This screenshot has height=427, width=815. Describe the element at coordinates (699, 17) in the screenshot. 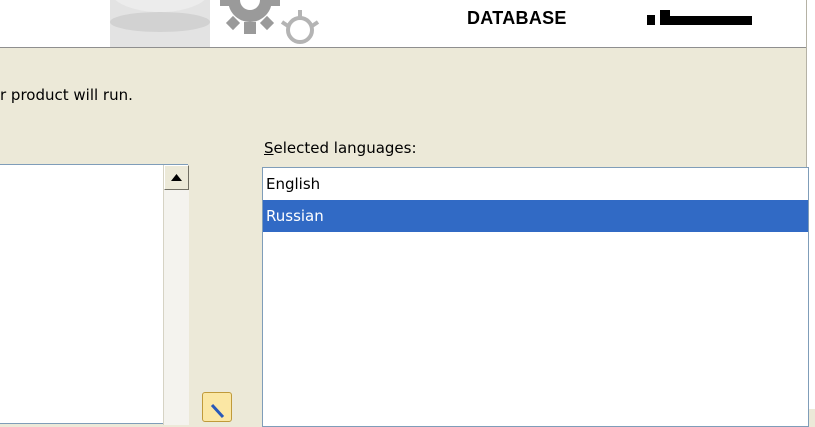

I see `oracle-logo-mark` at that location.